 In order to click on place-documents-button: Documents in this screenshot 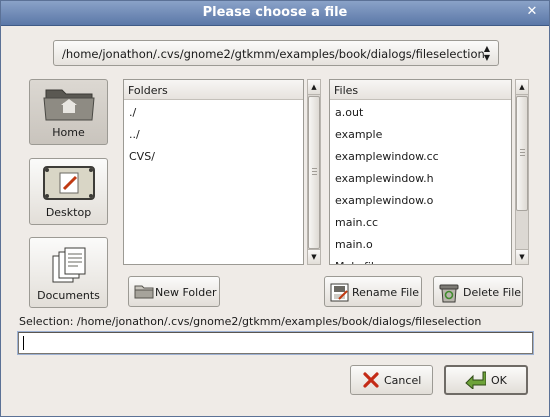, I will do `click(68, 272)`.